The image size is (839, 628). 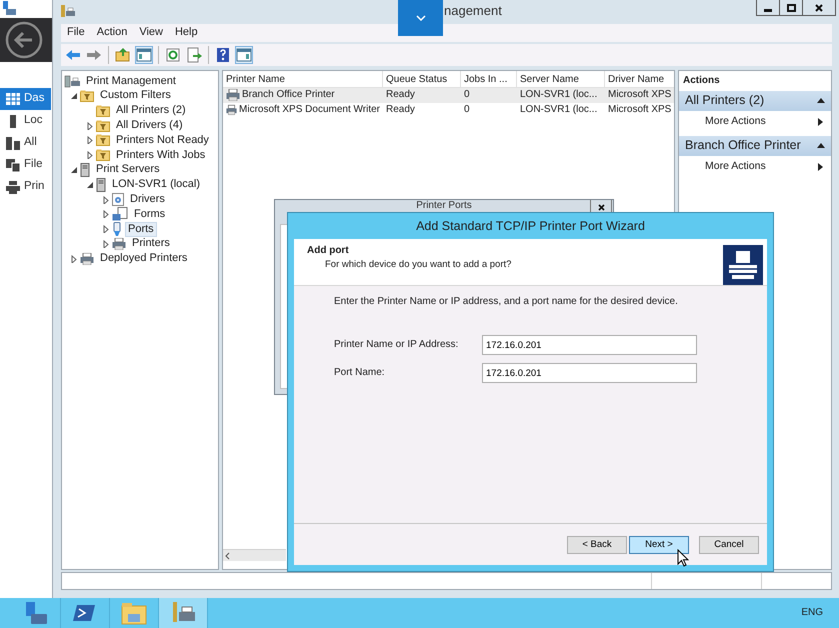 What do you see at coordinates (149, 214) in the screenshot?
I see `tree-item: Forms` at bounding box center [149, 214].